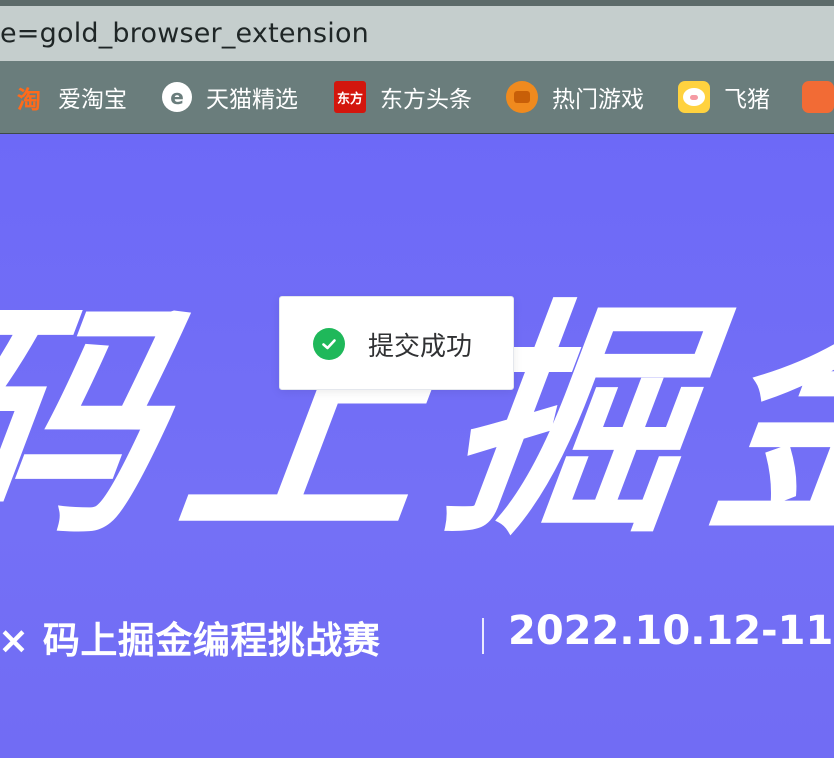  I want to click on checkmark-icon, so click(329, 344).